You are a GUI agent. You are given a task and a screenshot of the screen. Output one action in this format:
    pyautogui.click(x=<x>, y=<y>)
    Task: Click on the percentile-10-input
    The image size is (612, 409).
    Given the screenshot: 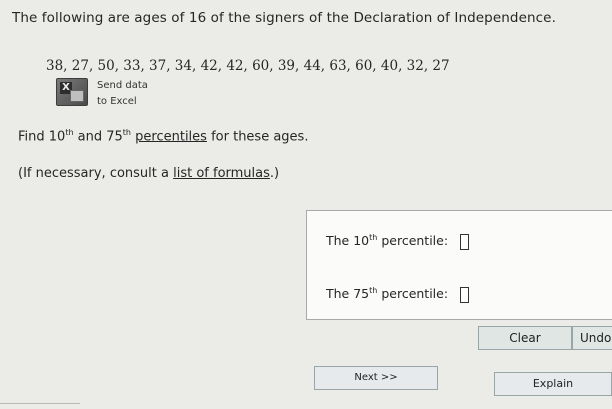 What is the action you would take?
    pyautogui.click(x=465, y=241)
    